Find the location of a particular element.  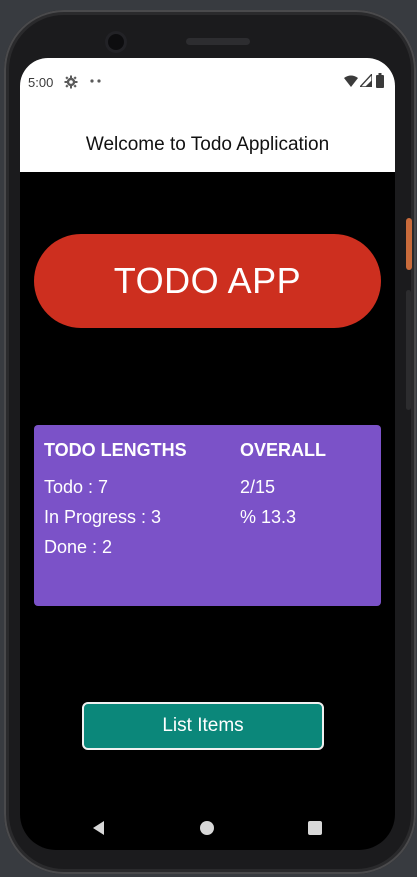

gear-icon is located at coordinates (71, 82).